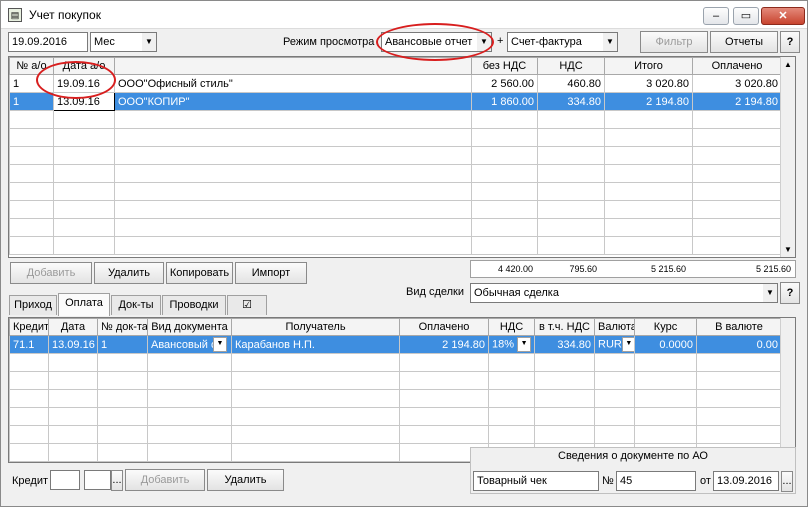 The image size is (808, 507). I want to click on maximize-button: ▭, so click(746, 16).